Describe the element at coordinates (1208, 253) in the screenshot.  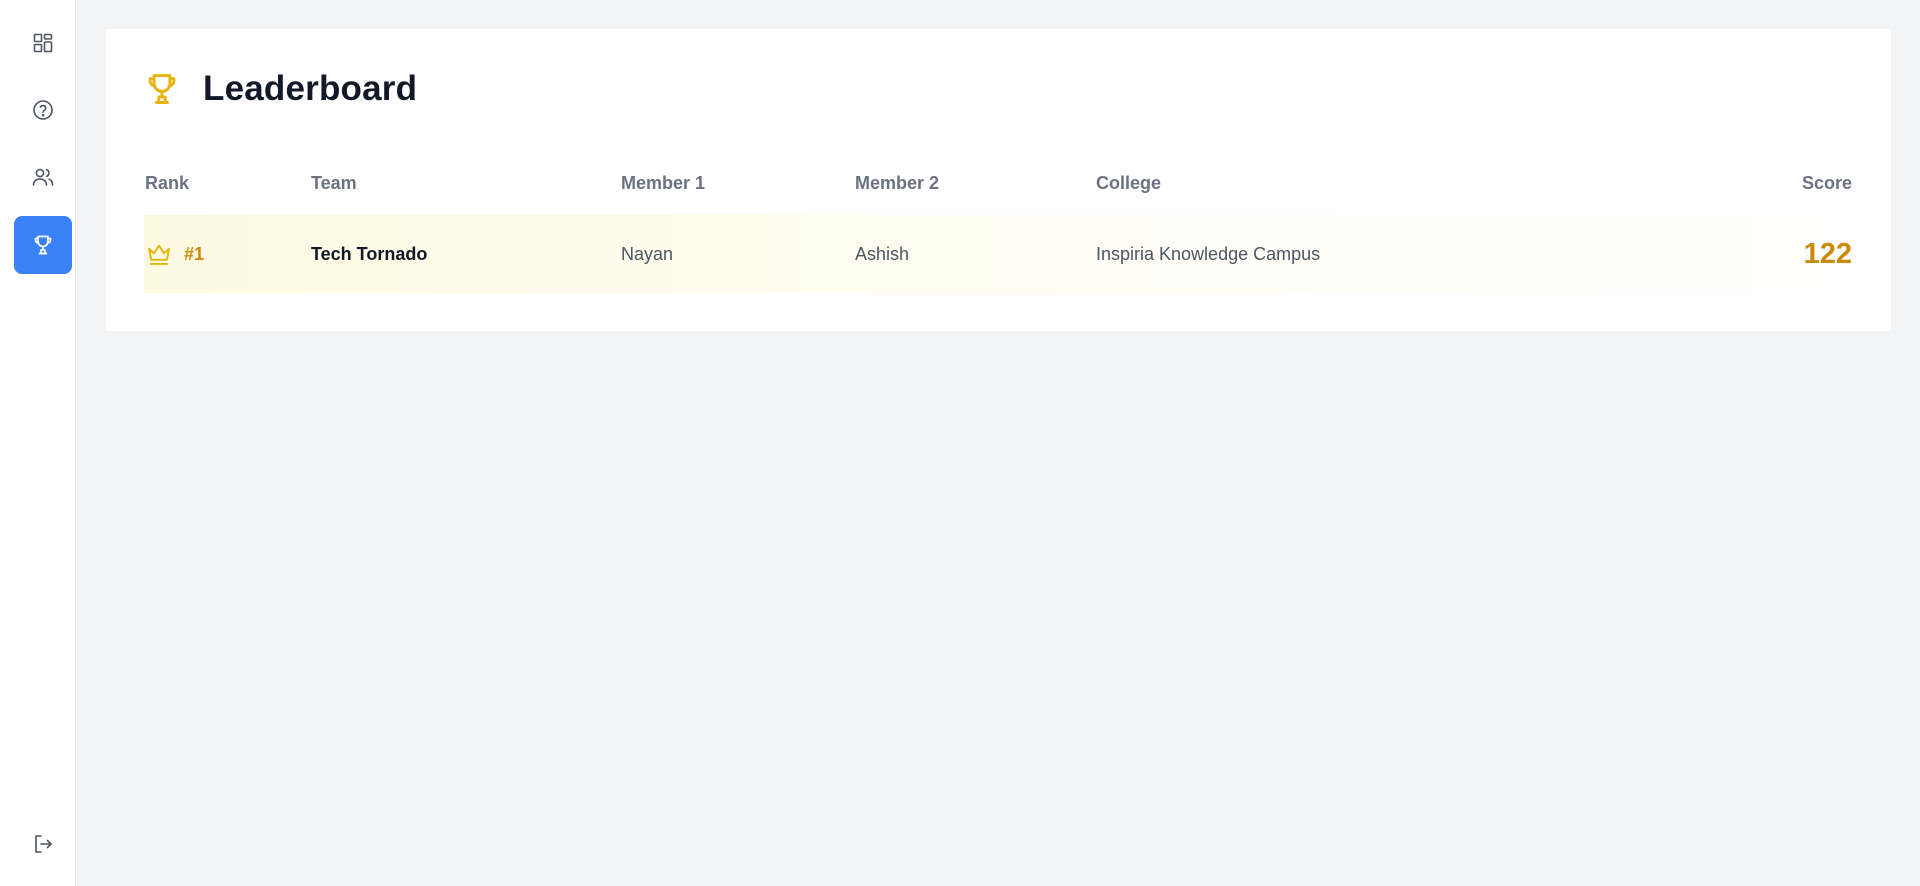
I see `college-name: Inspiria Knowledge Campus` at that location.